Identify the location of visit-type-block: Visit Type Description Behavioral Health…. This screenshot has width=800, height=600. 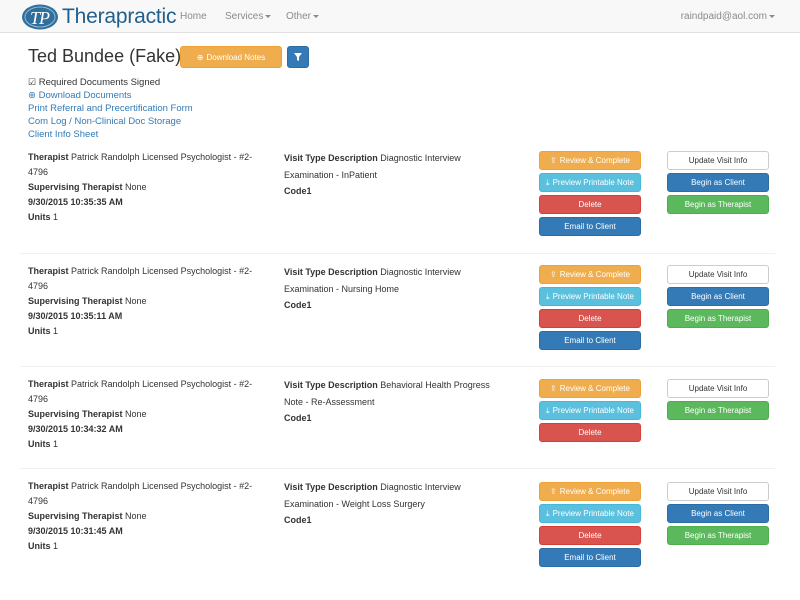
(399, 402).